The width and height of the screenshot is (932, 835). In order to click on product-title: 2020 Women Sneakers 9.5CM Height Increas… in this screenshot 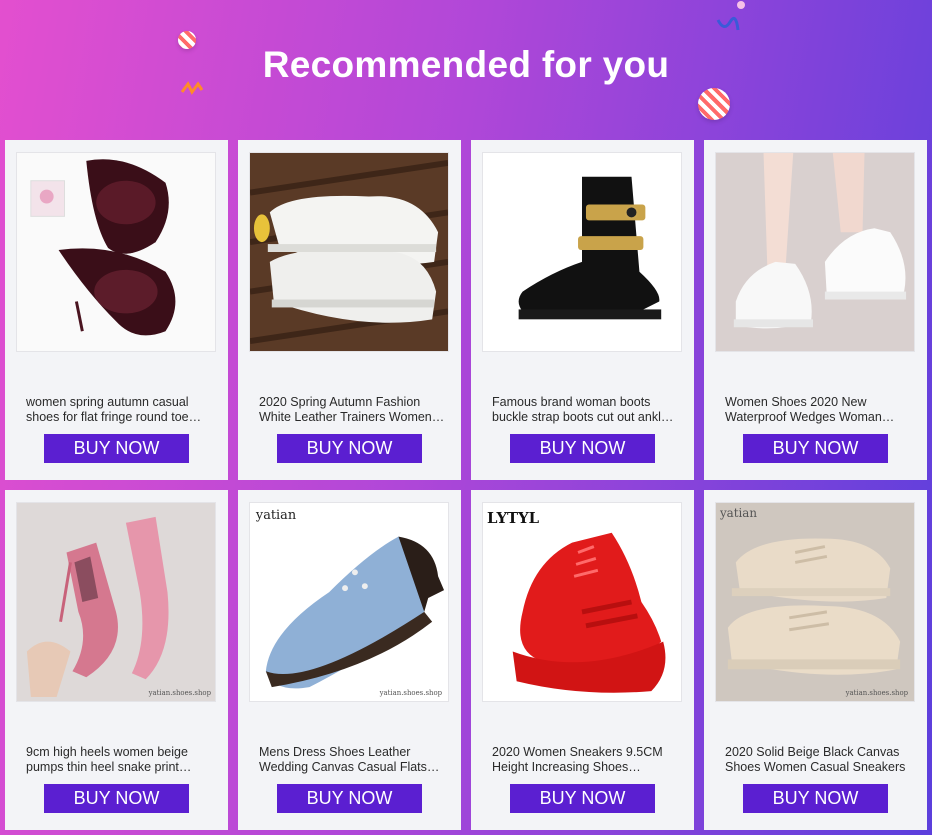, I will do `click(585, 760)`.